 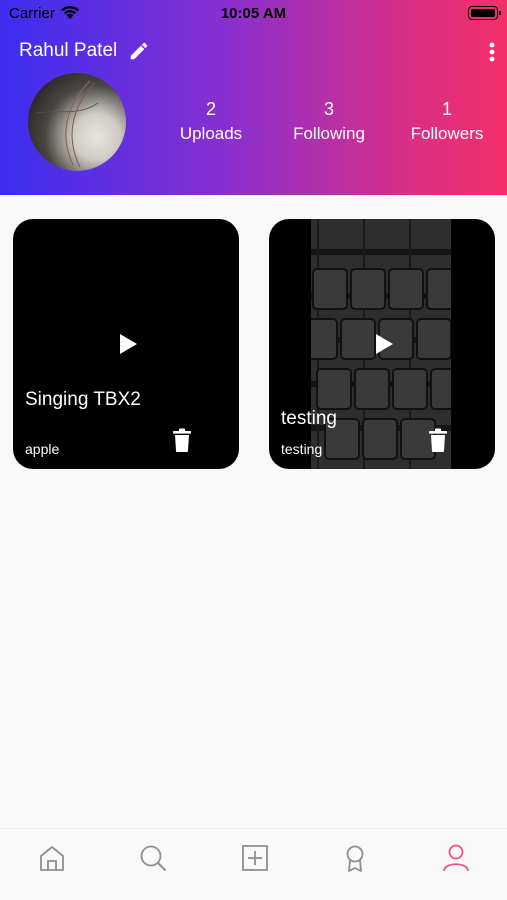 I want to click on video-card: Singing TBX2 apple, so click(x=126, y=344).